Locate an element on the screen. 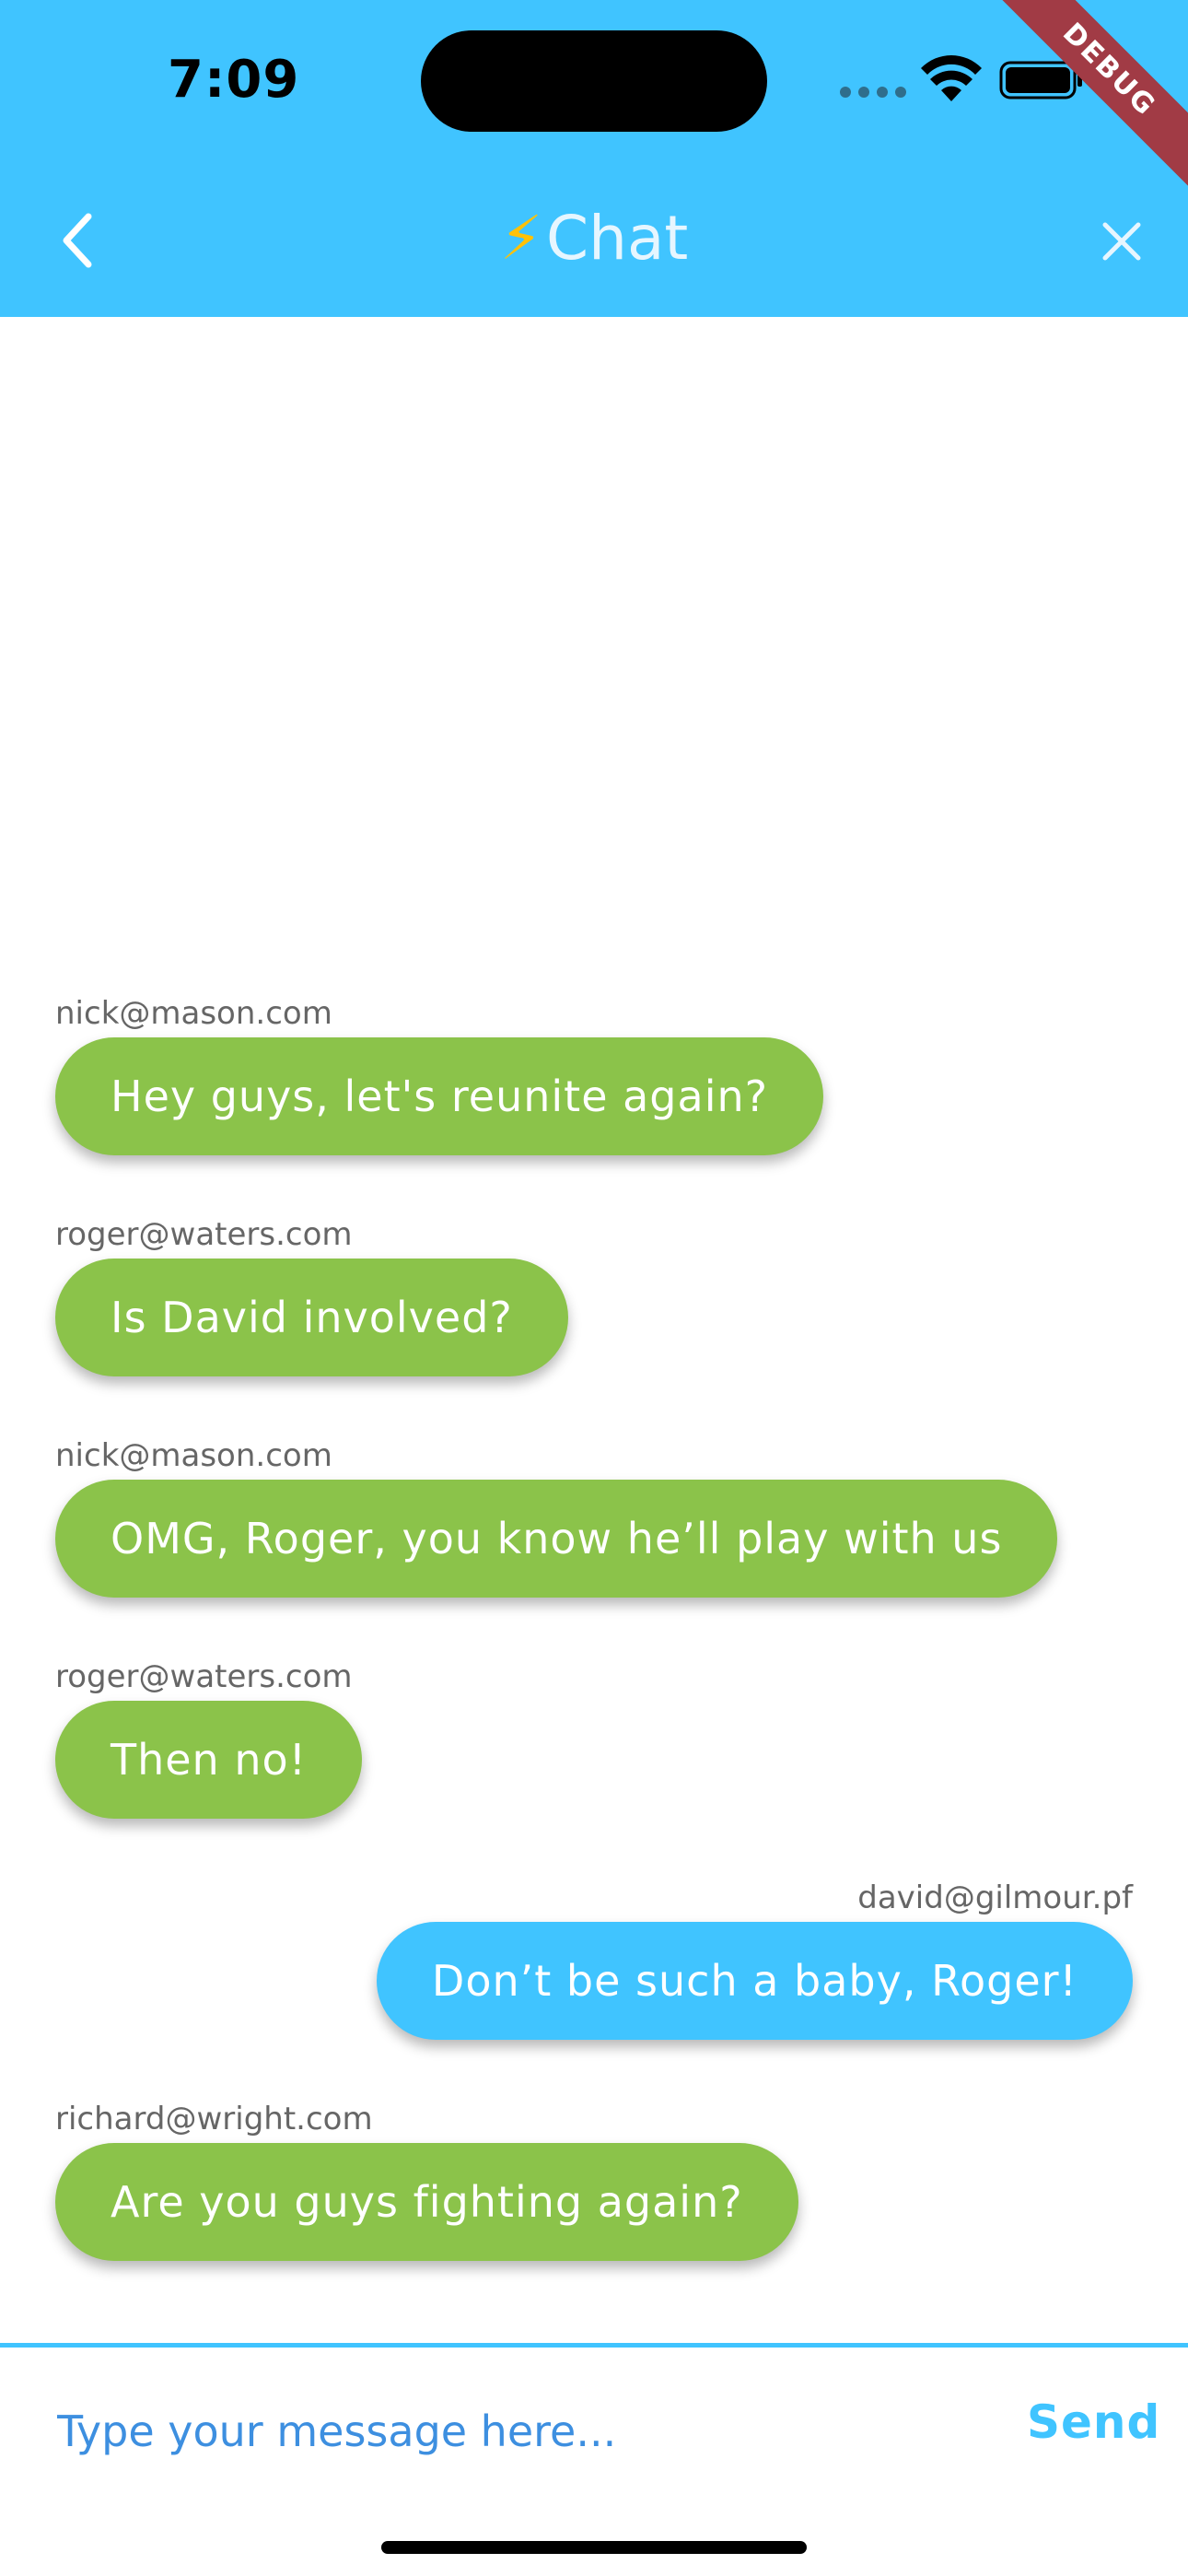  message-item: roger@waters.com Is David involved? is located at coordinates (594, 1296).